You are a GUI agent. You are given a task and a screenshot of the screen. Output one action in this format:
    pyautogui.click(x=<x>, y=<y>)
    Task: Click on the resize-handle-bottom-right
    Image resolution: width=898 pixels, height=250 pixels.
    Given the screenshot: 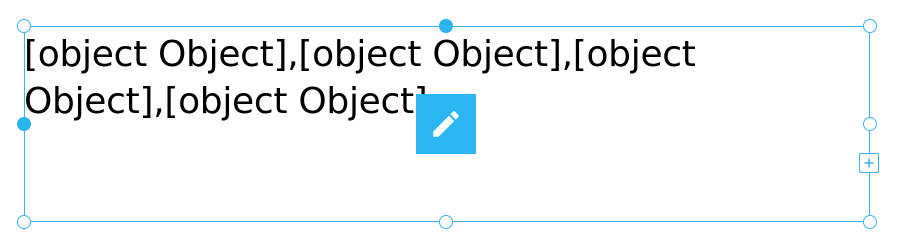 What is the action you would take?
    pyautogui.click(x=870, y=222)
    